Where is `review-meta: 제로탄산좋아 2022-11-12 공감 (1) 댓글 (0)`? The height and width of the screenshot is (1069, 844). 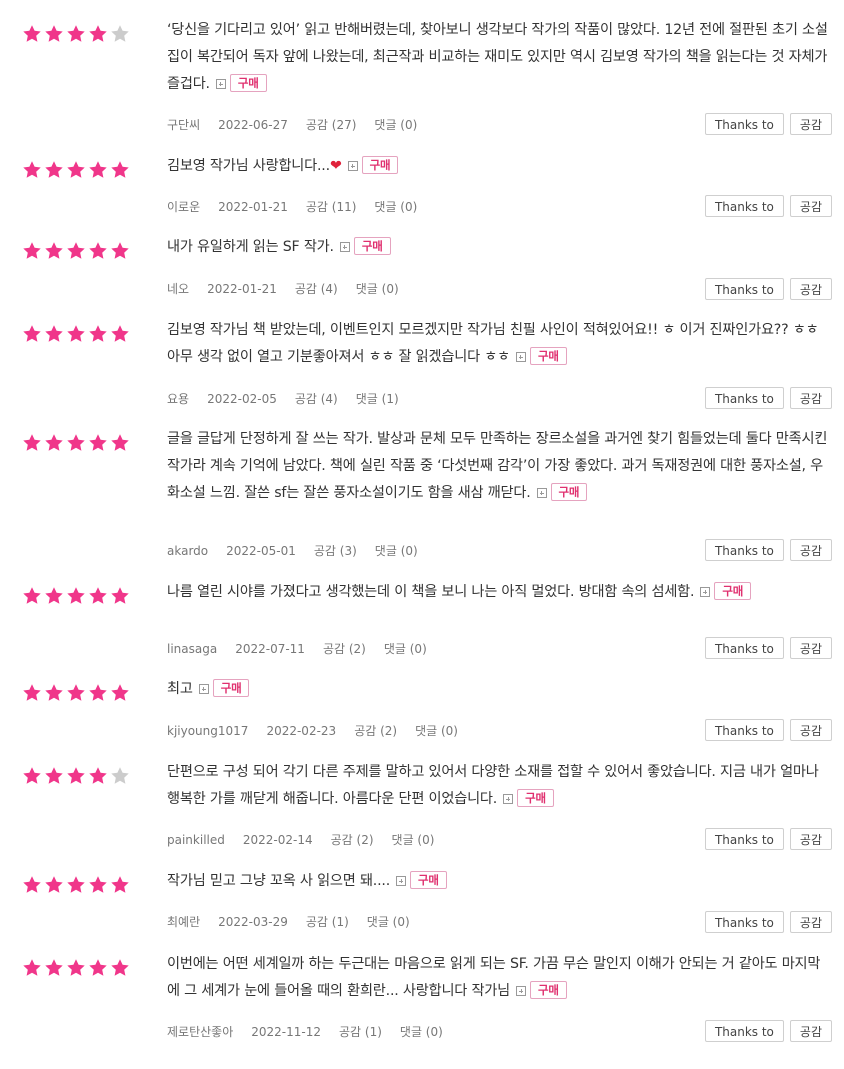
review-meta: 제로탄산좋아 2022-11-12 공감 (1) 댓글 (0) is located at coordinates (314, 1031).